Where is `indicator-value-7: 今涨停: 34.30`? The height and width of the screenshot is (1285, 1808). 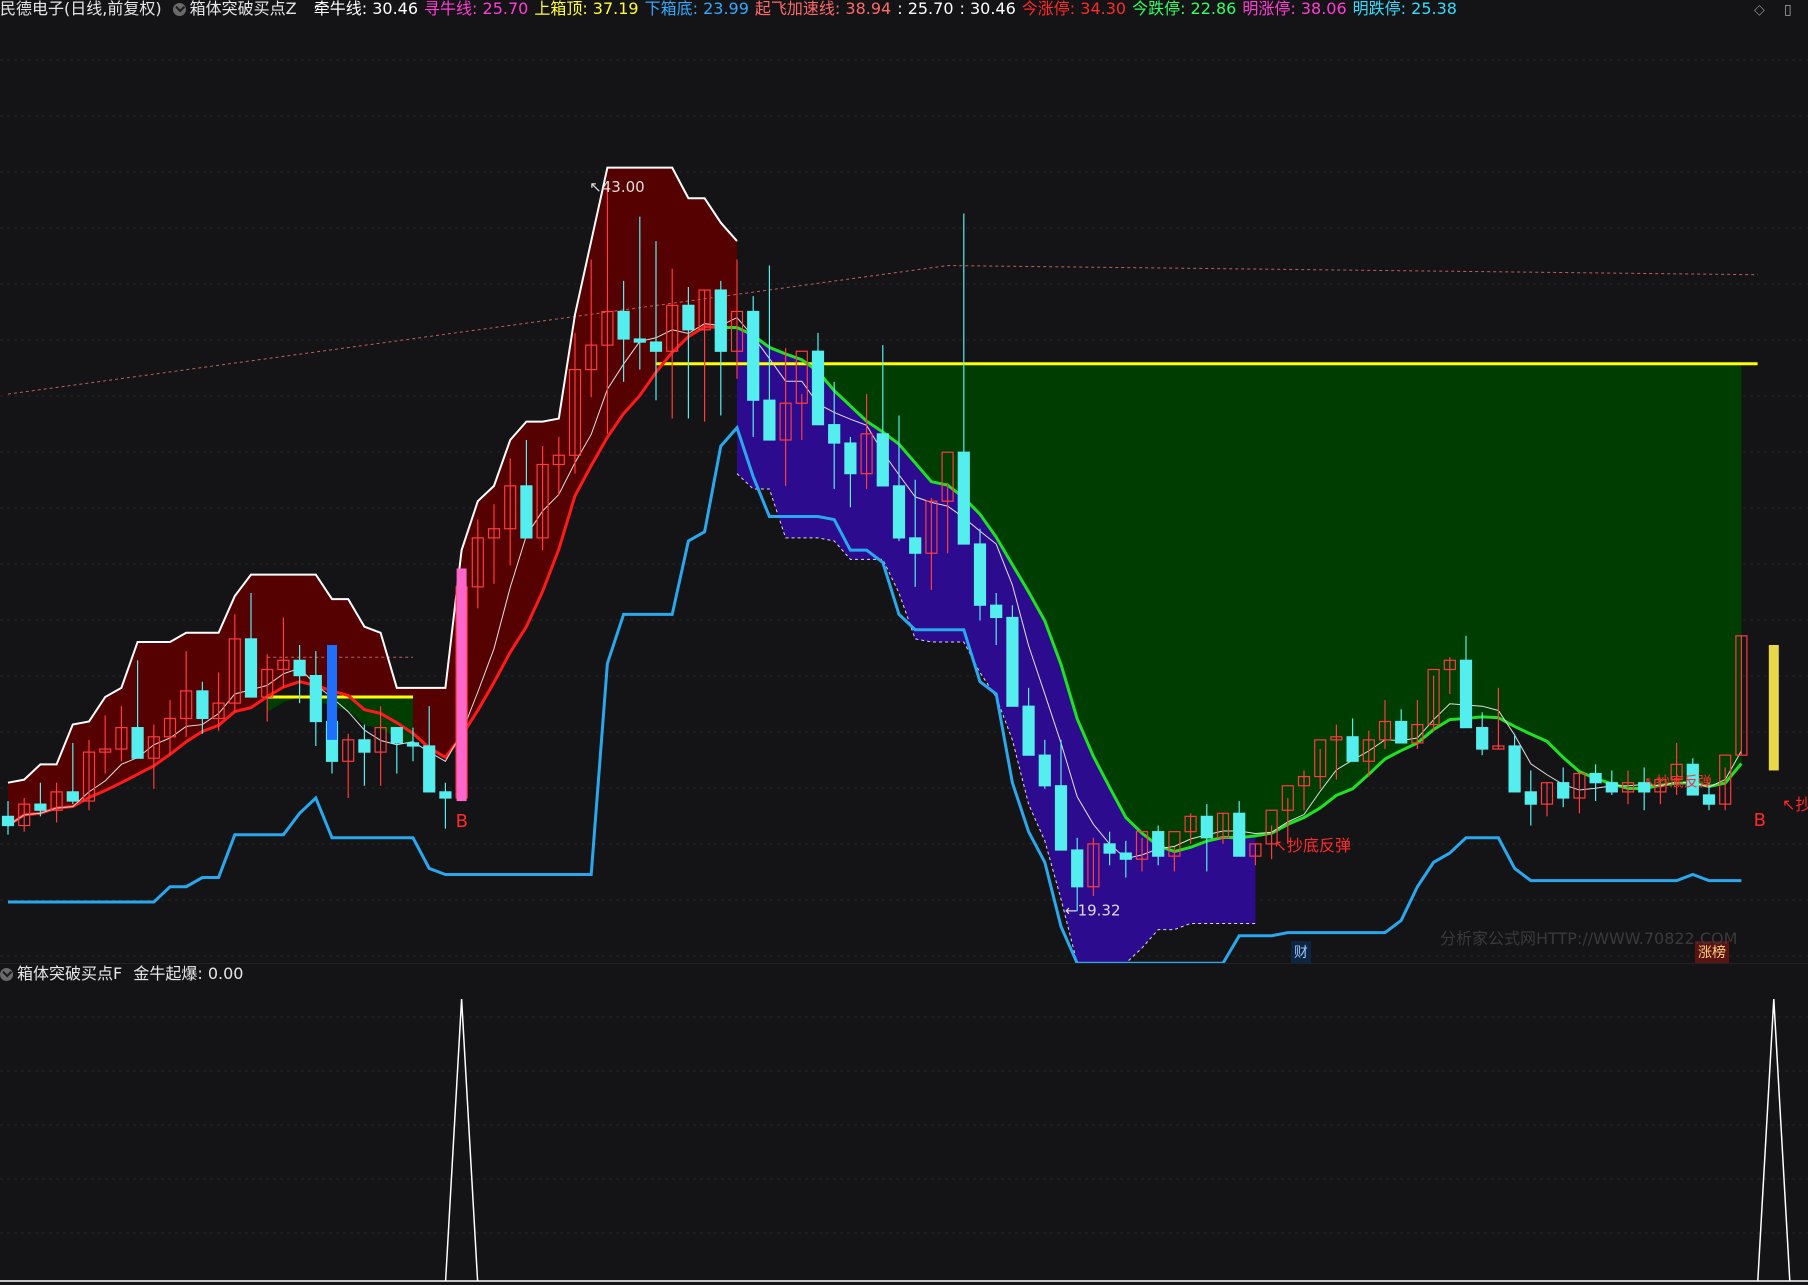
indicator-value-7: 今涨停: 34.30 is located at coordinates (1074, 9).